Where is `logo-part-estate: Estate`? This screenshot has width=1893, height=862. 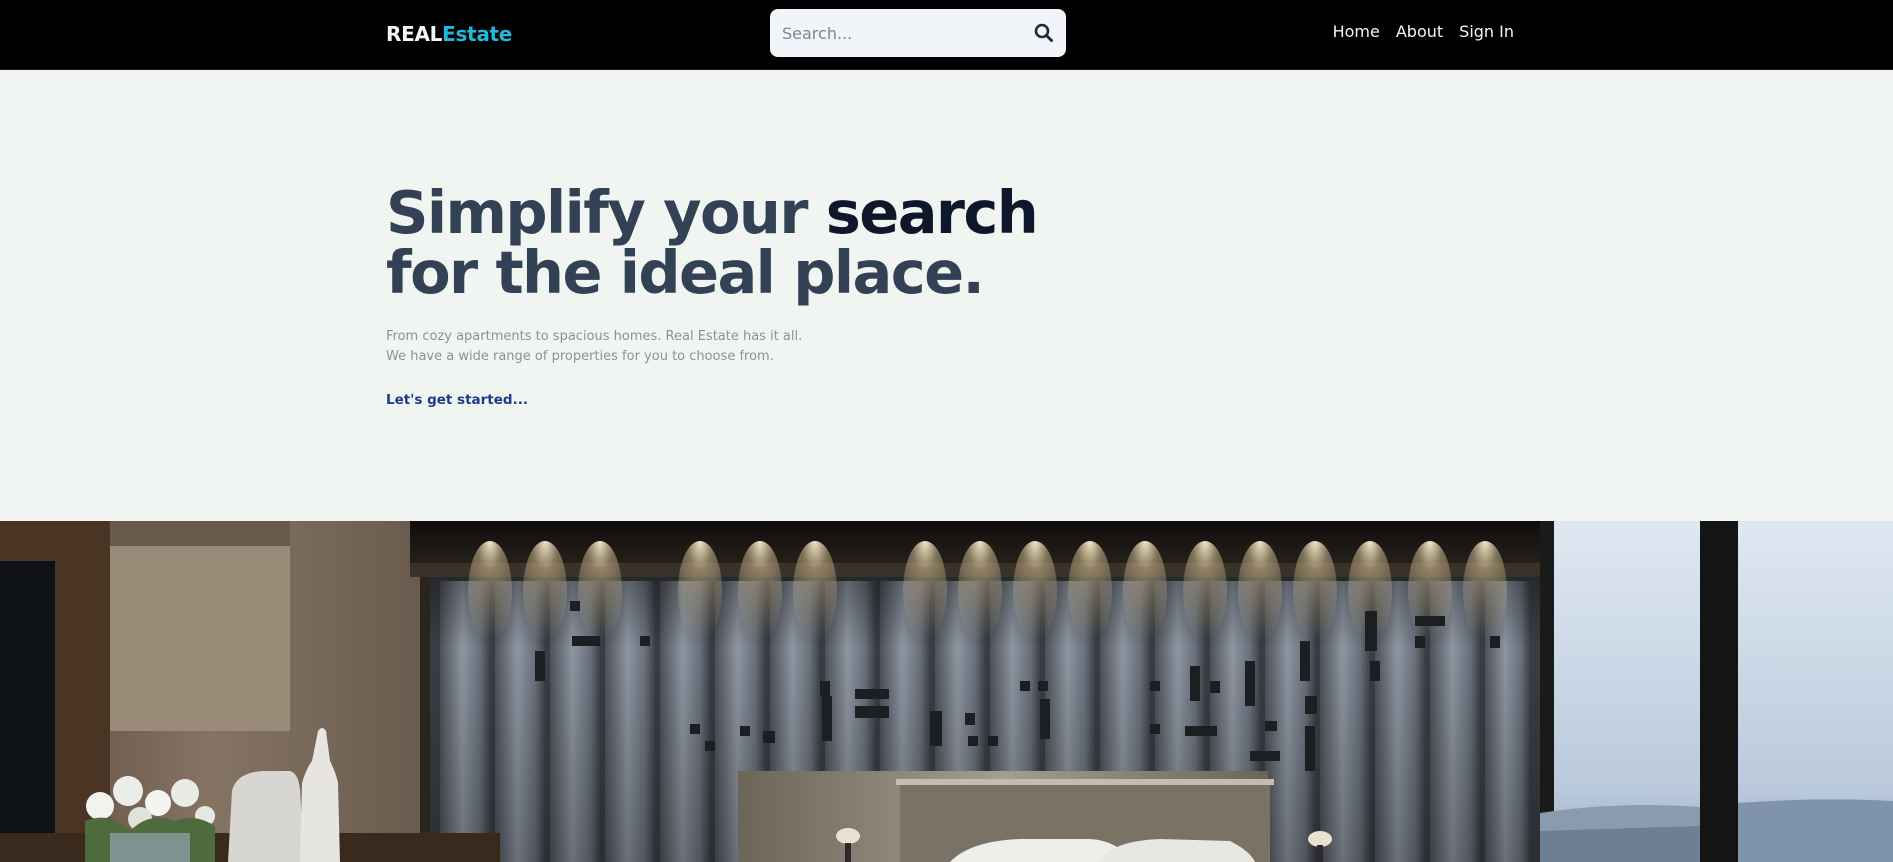
logo-part-estate: Estate is located at coordinates (477, 34).